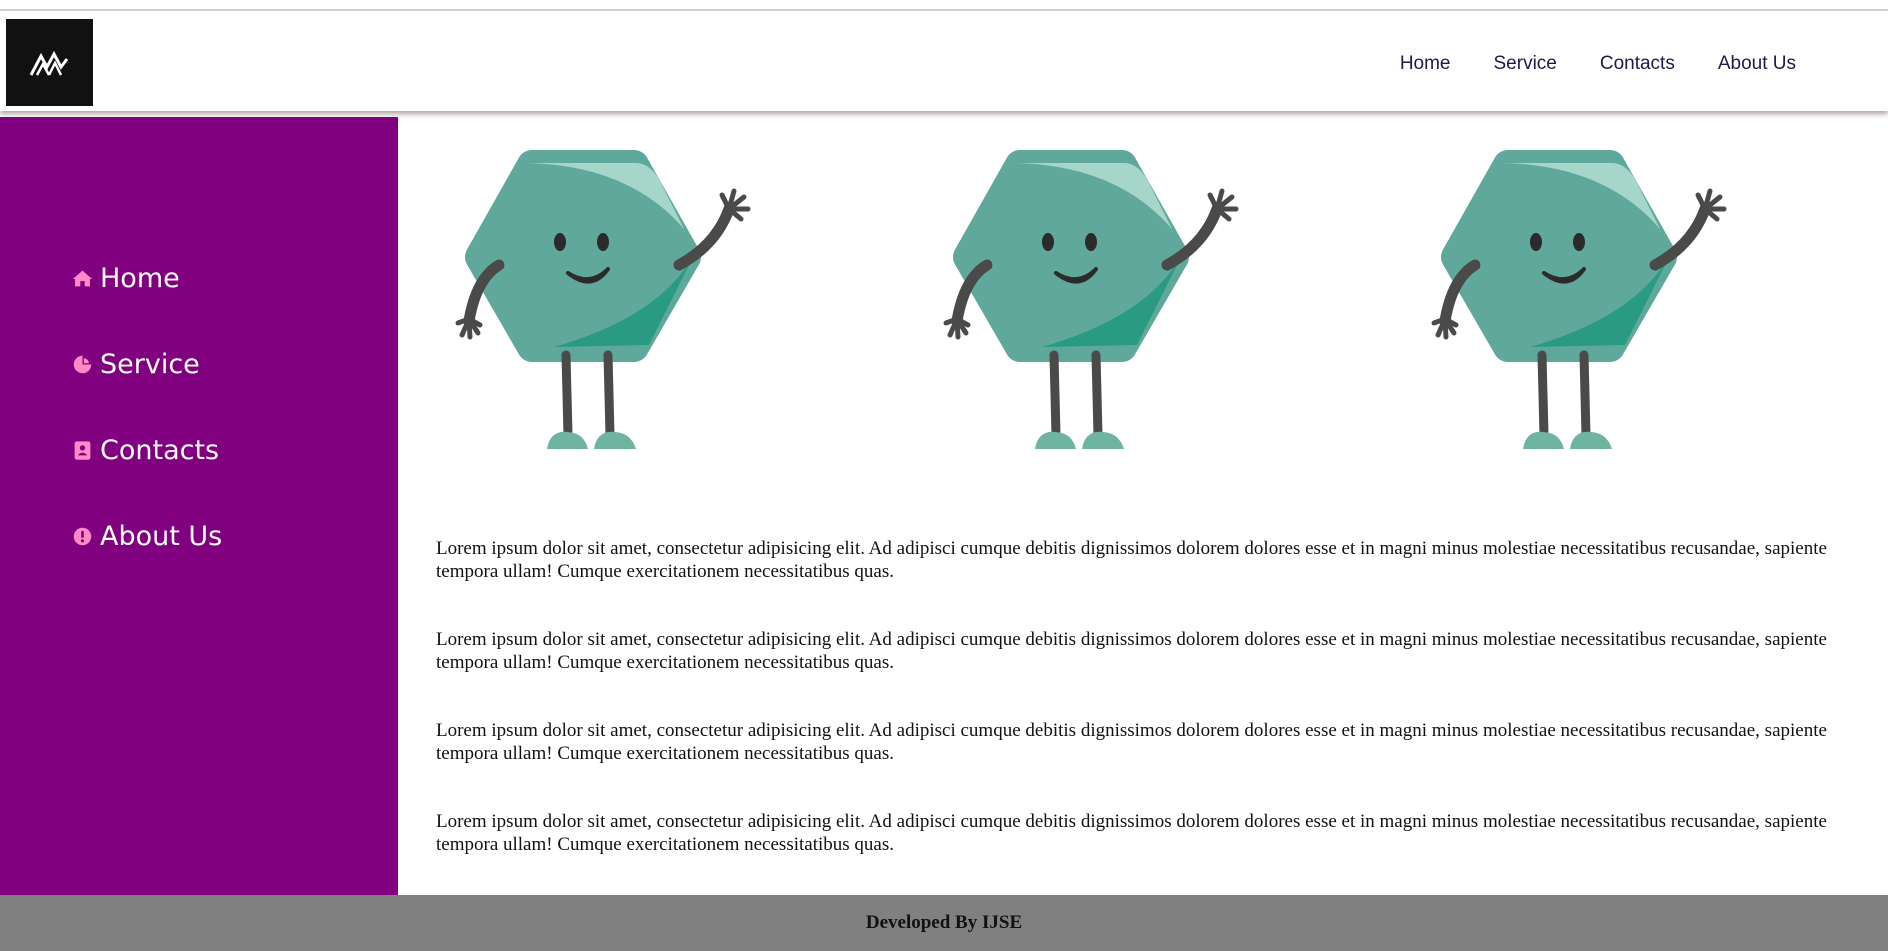 The height and width of the screenshot is (951, 1888). I want to click on sidebar-item-contacts: Contacts, so click(145, 450).